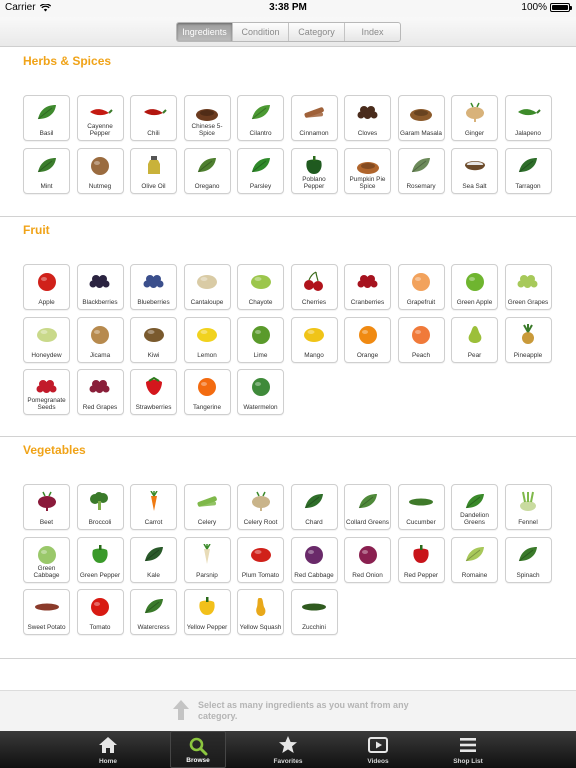  I want to click on tab-label: Shop List, so click(468, 761).